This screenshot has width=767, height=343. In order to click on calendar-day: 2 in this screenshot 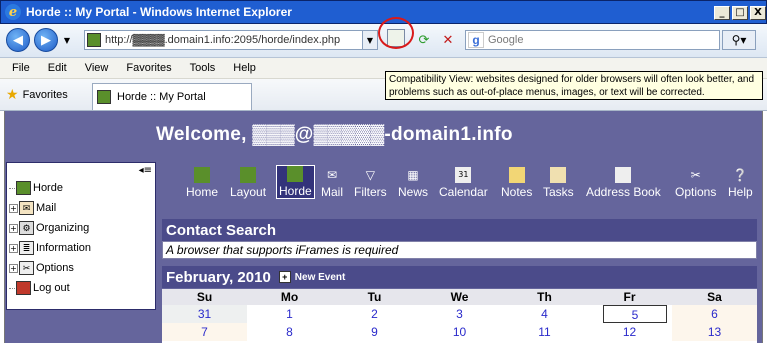, I will do `click(374, 314)`.